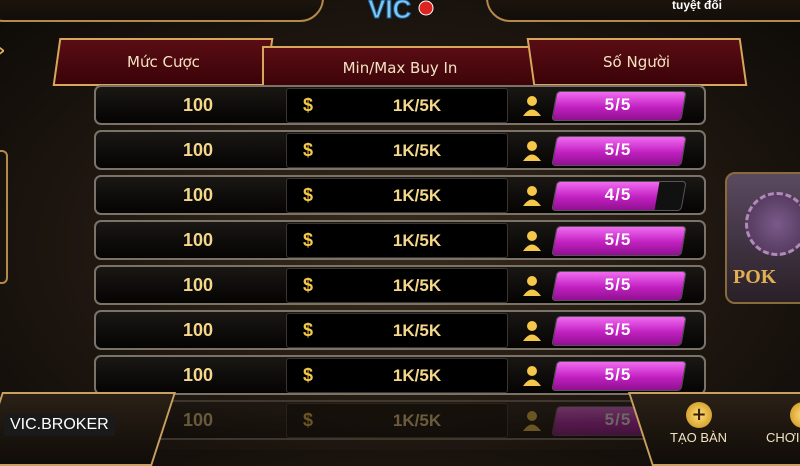  I want to click on column-header-bet-label: Mức Cược, so click(163, 62).